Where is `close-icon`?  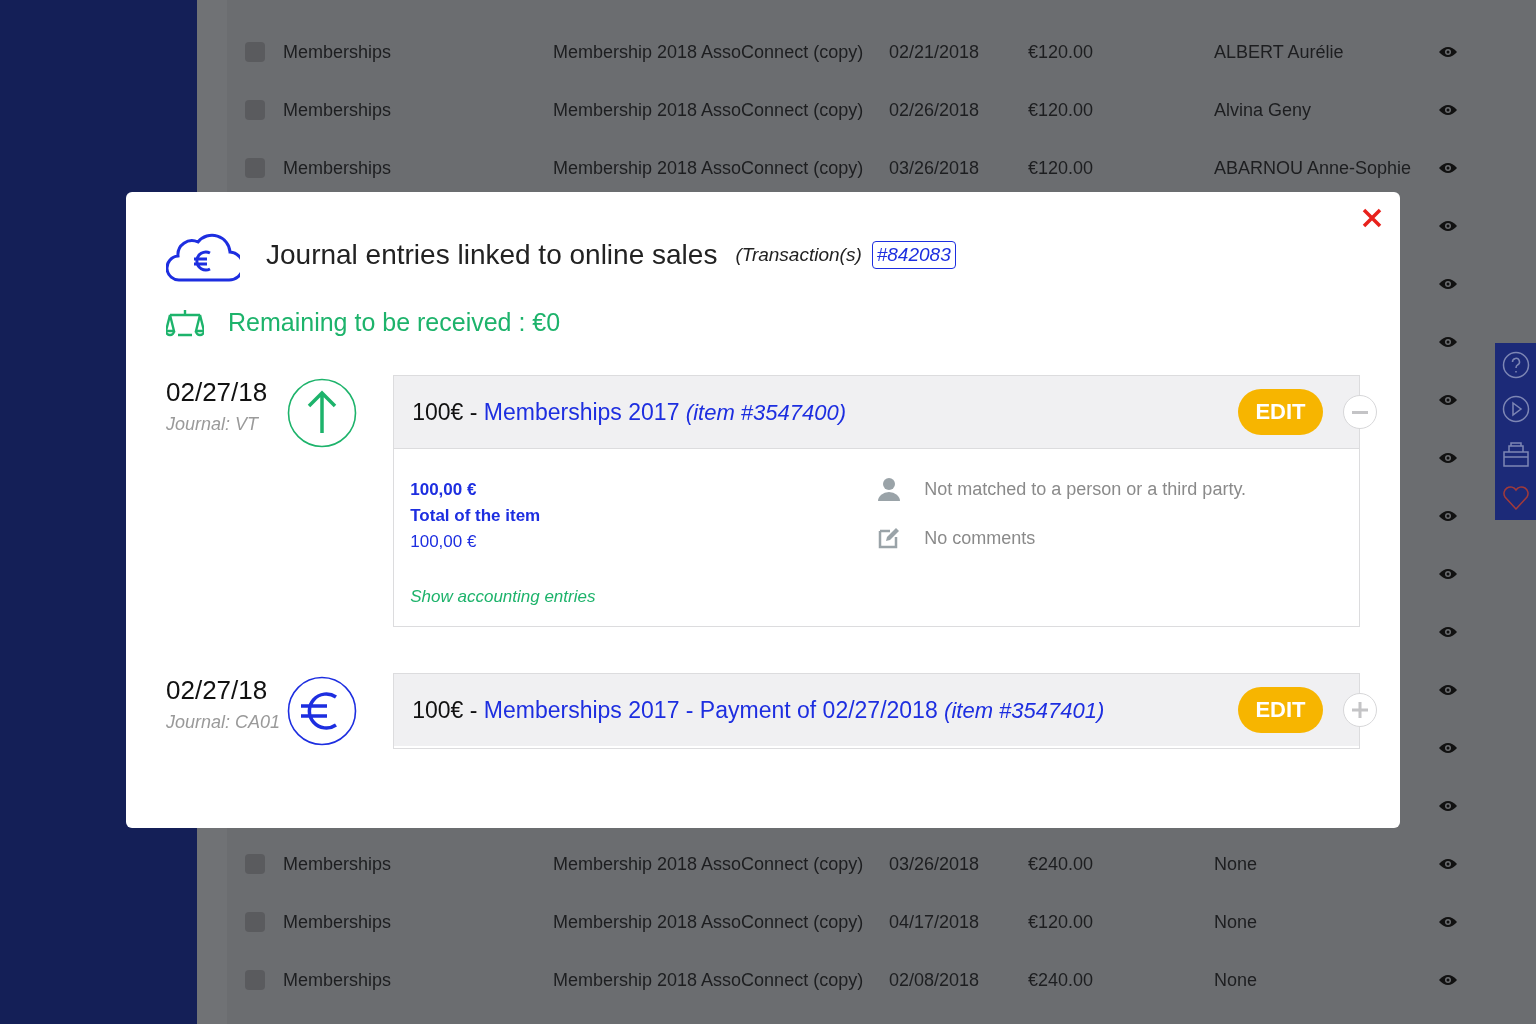 close-icon is located at coordinates (1372, 218).